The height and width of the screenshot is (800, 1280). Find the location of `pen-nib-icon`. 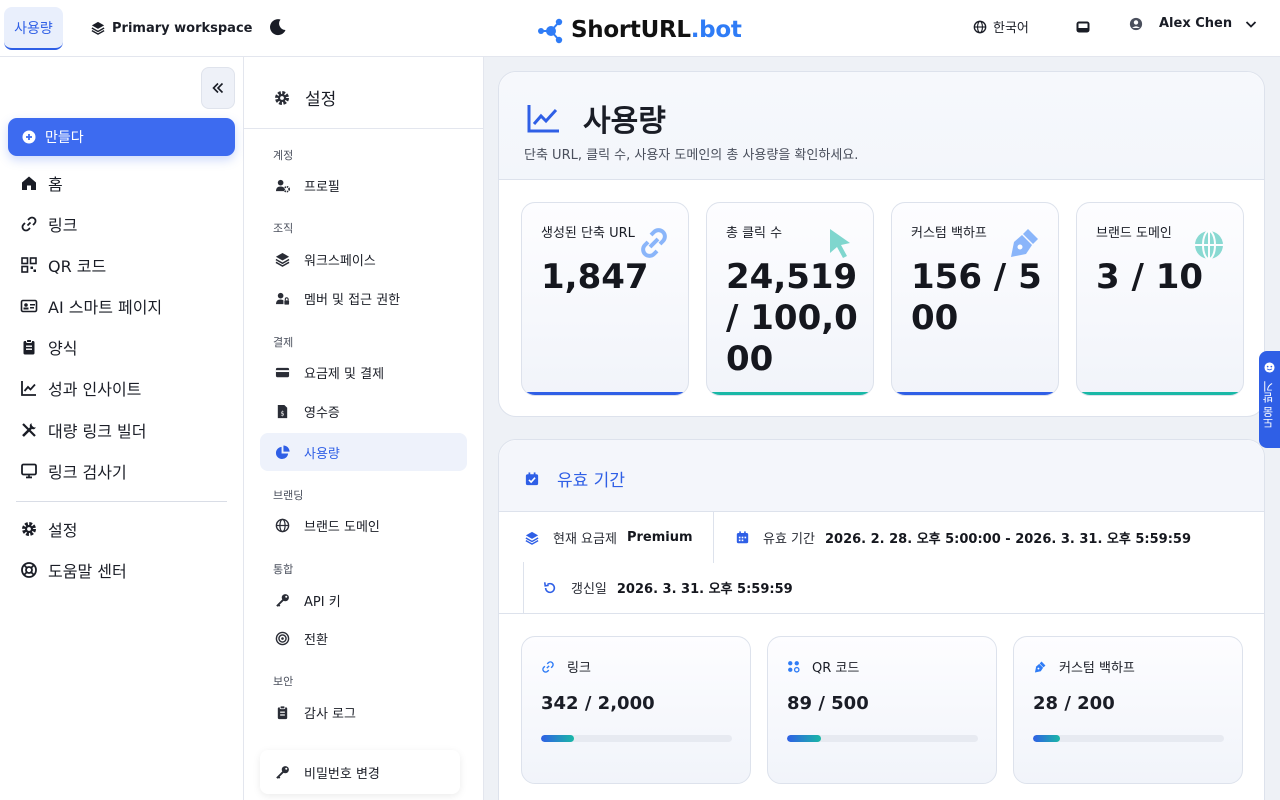

pen-nib-icon is located at coordinates (1040, 666).